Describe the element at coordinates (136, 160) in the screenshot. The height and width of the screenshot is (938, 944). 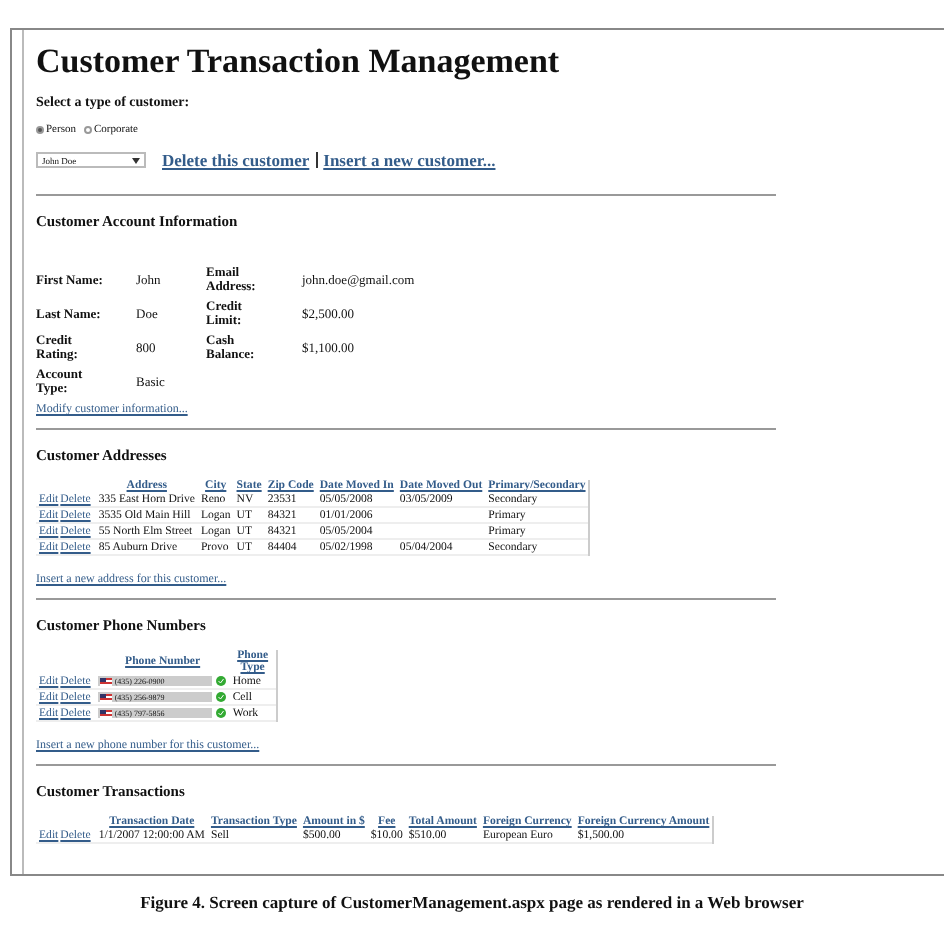
I see `dropdown-arrow-icon` at that location.